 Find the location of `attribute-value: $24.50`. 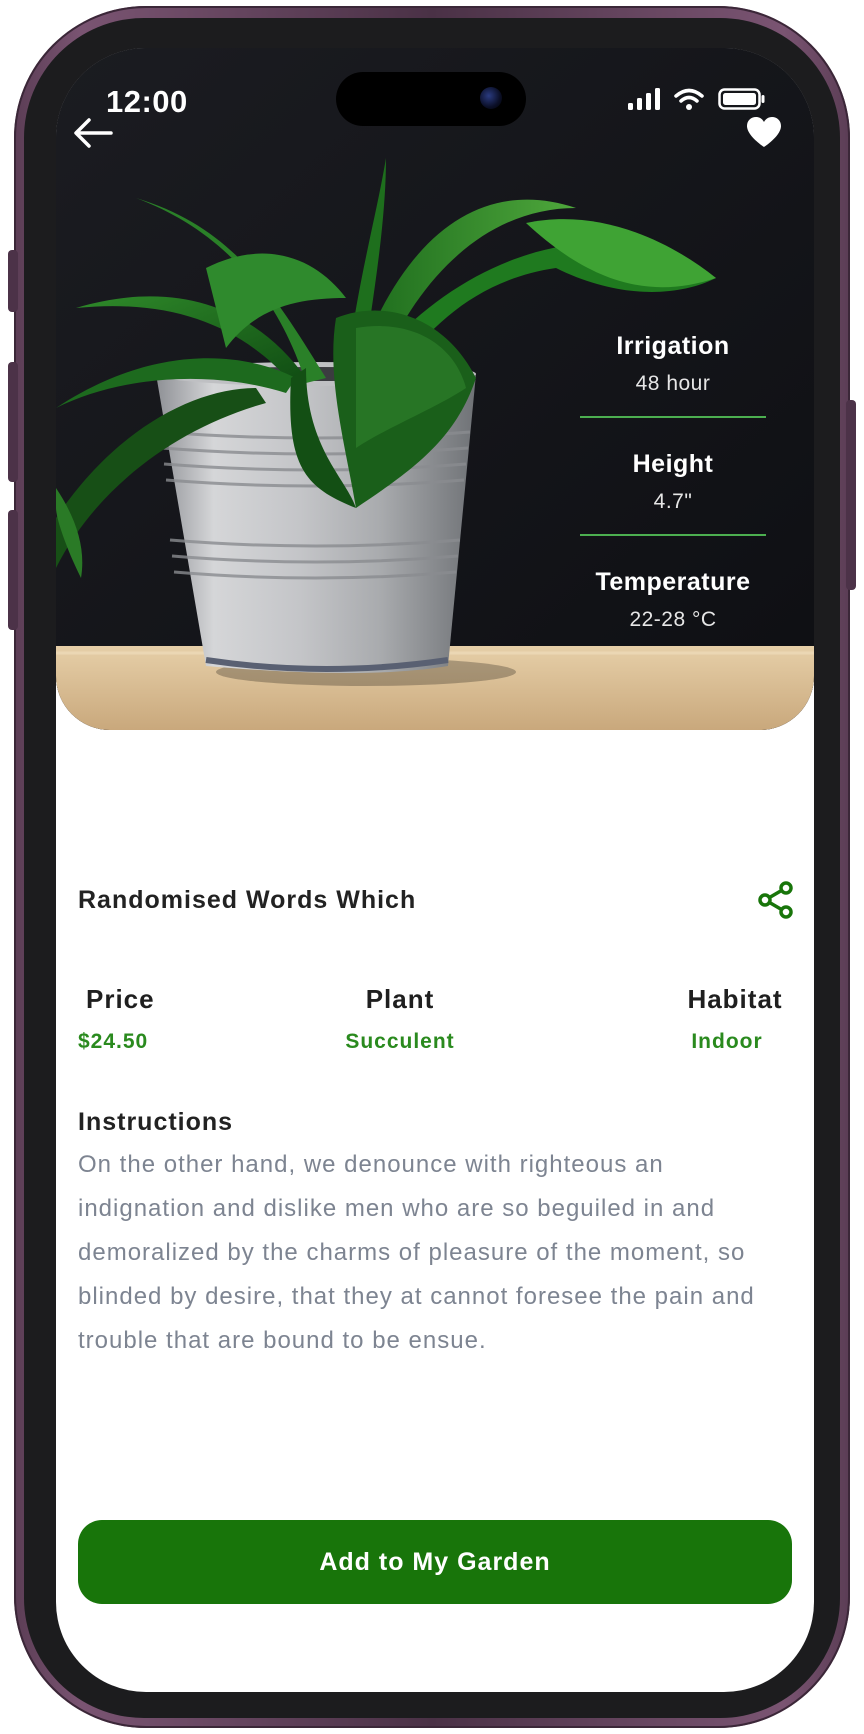

attribute-value: $24.50 is located at coordinates (113, 1041).